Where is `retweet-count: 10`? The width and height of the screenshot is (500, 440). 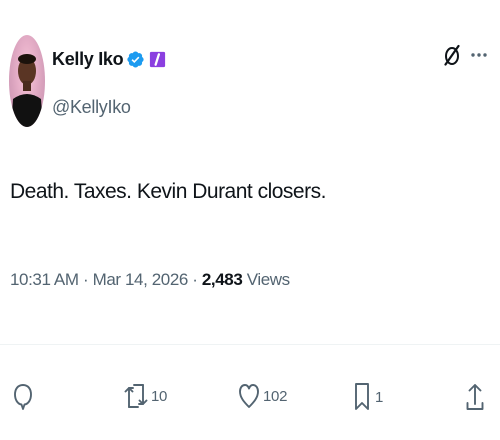 retweet-count: 10 is located at coordinates (159, 396).